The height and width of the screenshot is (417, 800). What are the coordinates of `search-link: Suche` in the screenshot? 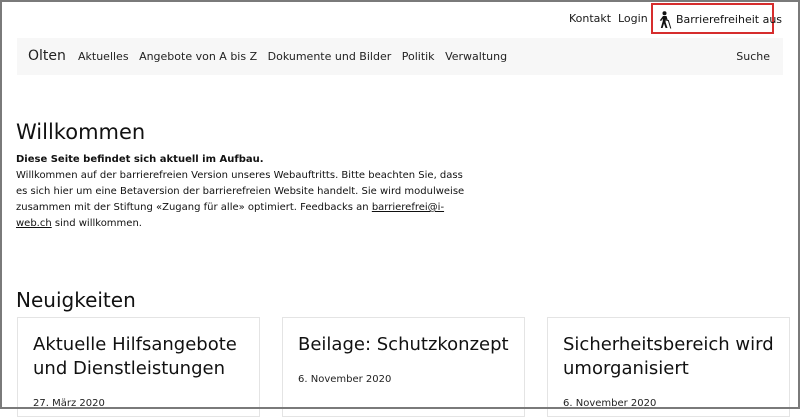 It's located at (753, 56).